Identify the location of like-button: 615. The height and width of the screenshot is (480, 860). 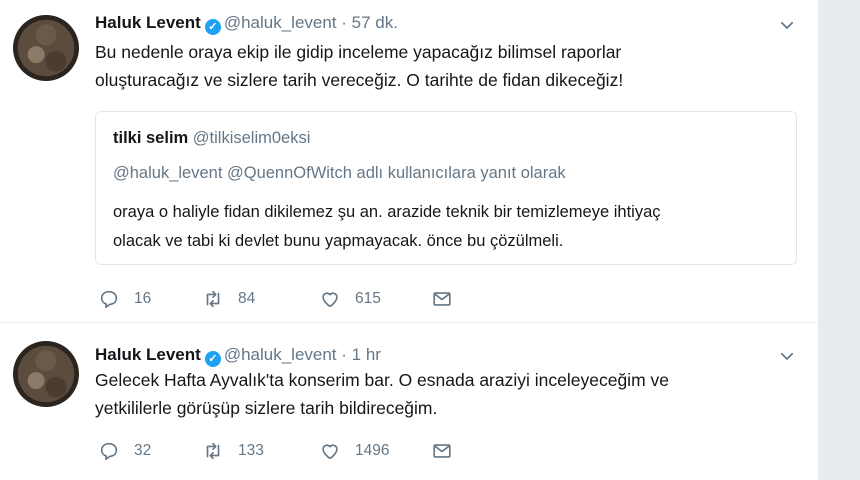
(350, 299).